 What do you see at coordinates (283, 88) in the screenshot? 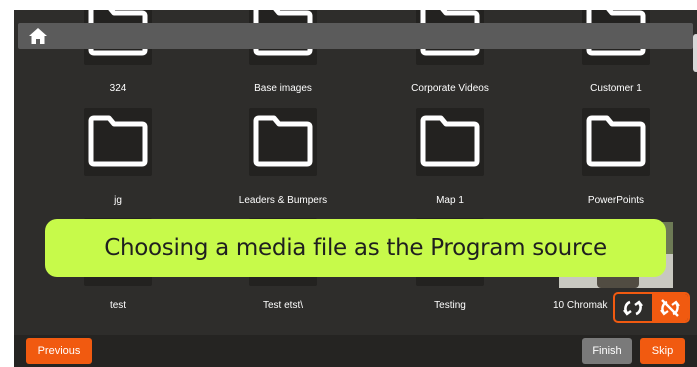
I see `folder-label: Base images` at bounding box center [283, 88].